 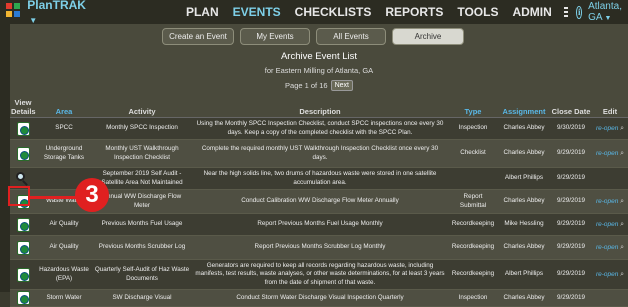 I want to click on callout-step-number: 3, so click(x=92, y=195).